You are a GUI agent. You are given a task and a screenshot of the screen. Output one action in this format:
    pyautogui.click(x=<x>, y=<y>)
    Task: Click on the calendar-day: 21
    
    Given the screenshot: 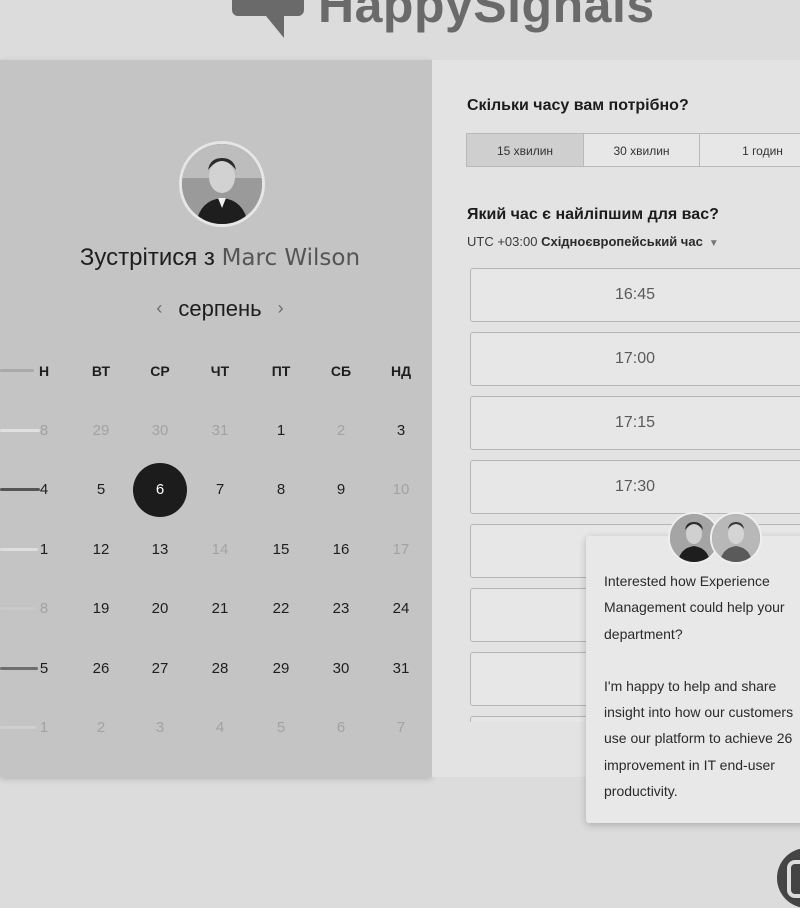 What is the action you would take?
    pyautogui.click(x=220, y=609)
    